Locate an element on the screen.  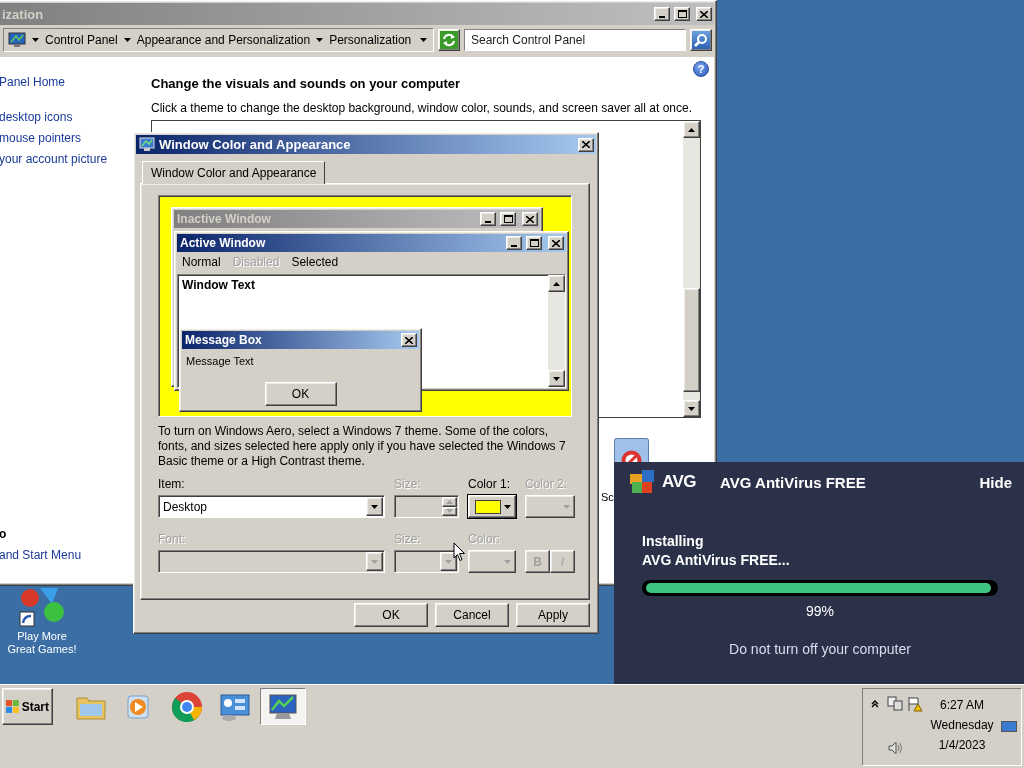
ok-button: OK is located at coordinates (300, 394).